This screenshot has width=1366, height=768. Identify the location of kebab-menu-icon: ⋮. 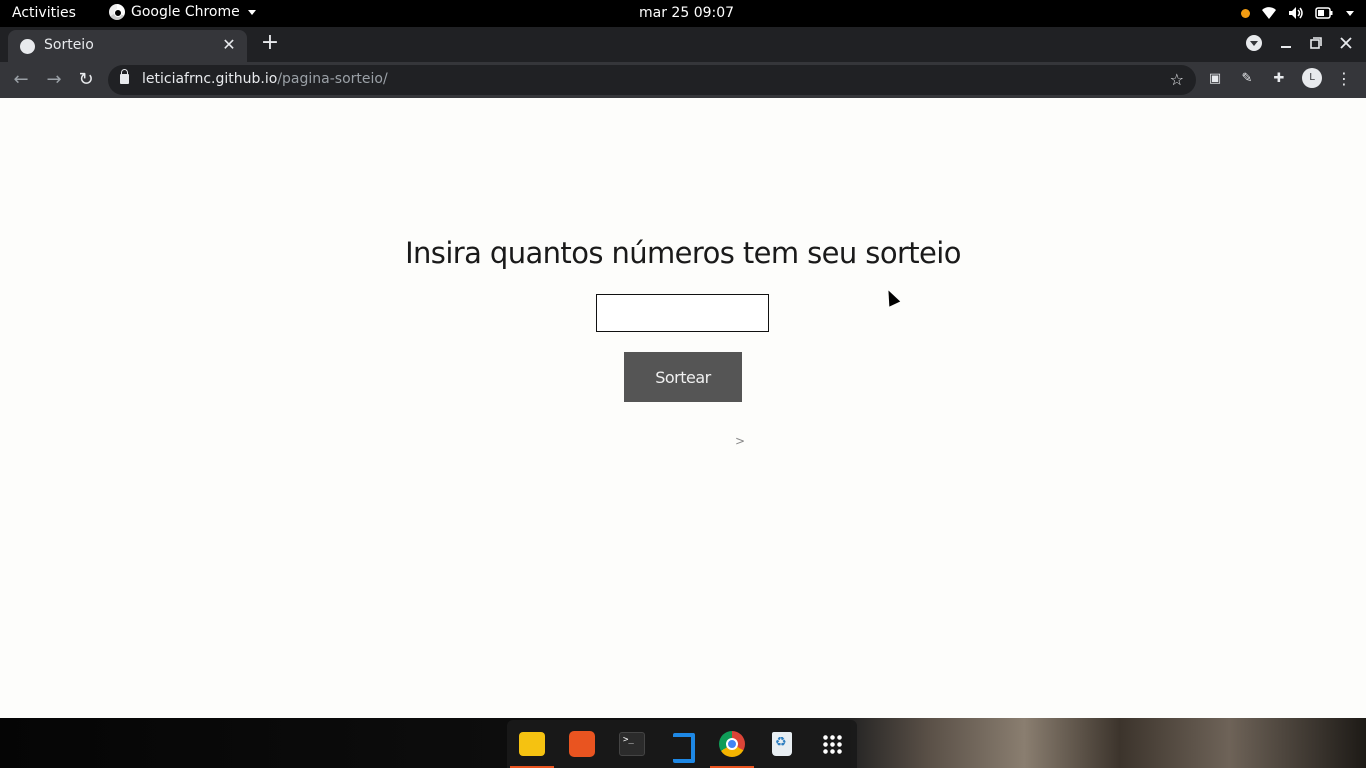
(1344, 78).